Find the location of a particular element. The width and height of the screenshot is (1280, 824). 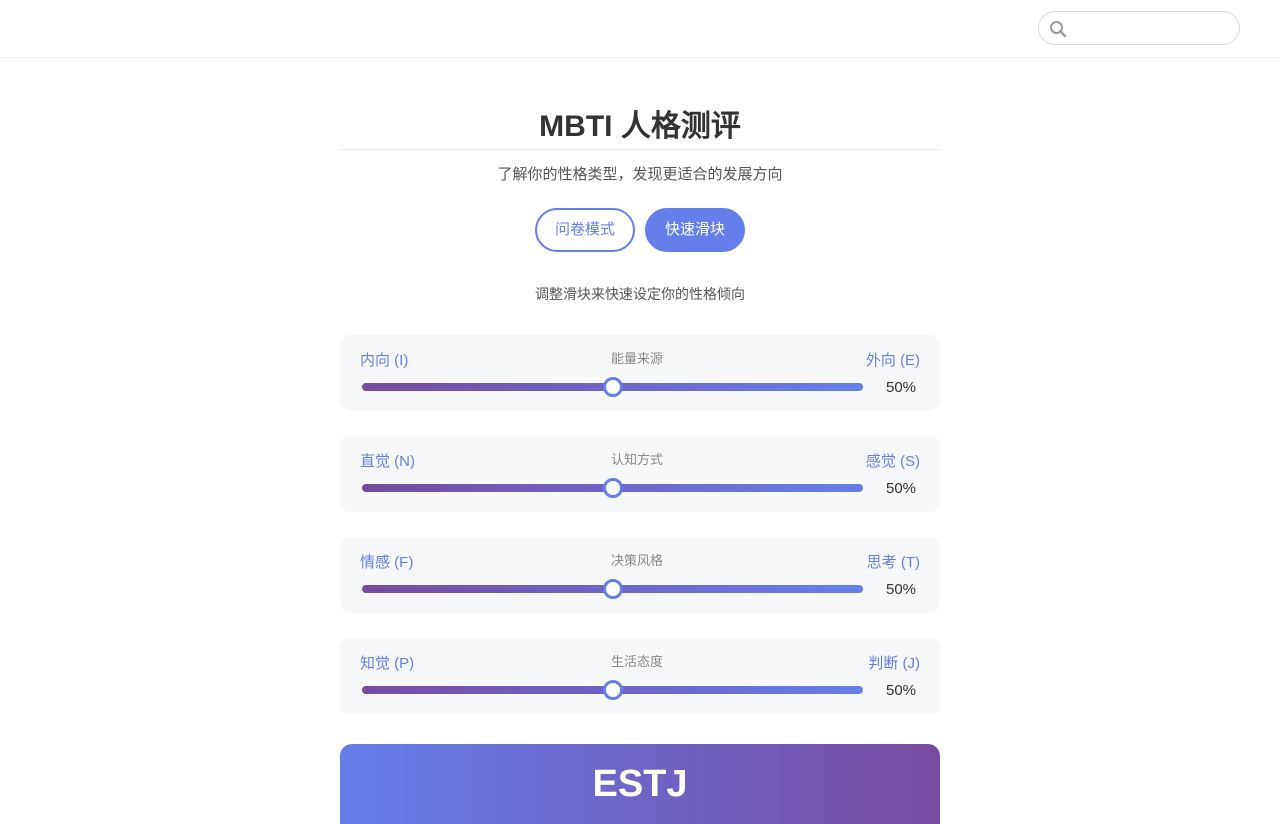

slider-dimension-label: 认知方式 is located at coordinates (636, 459).